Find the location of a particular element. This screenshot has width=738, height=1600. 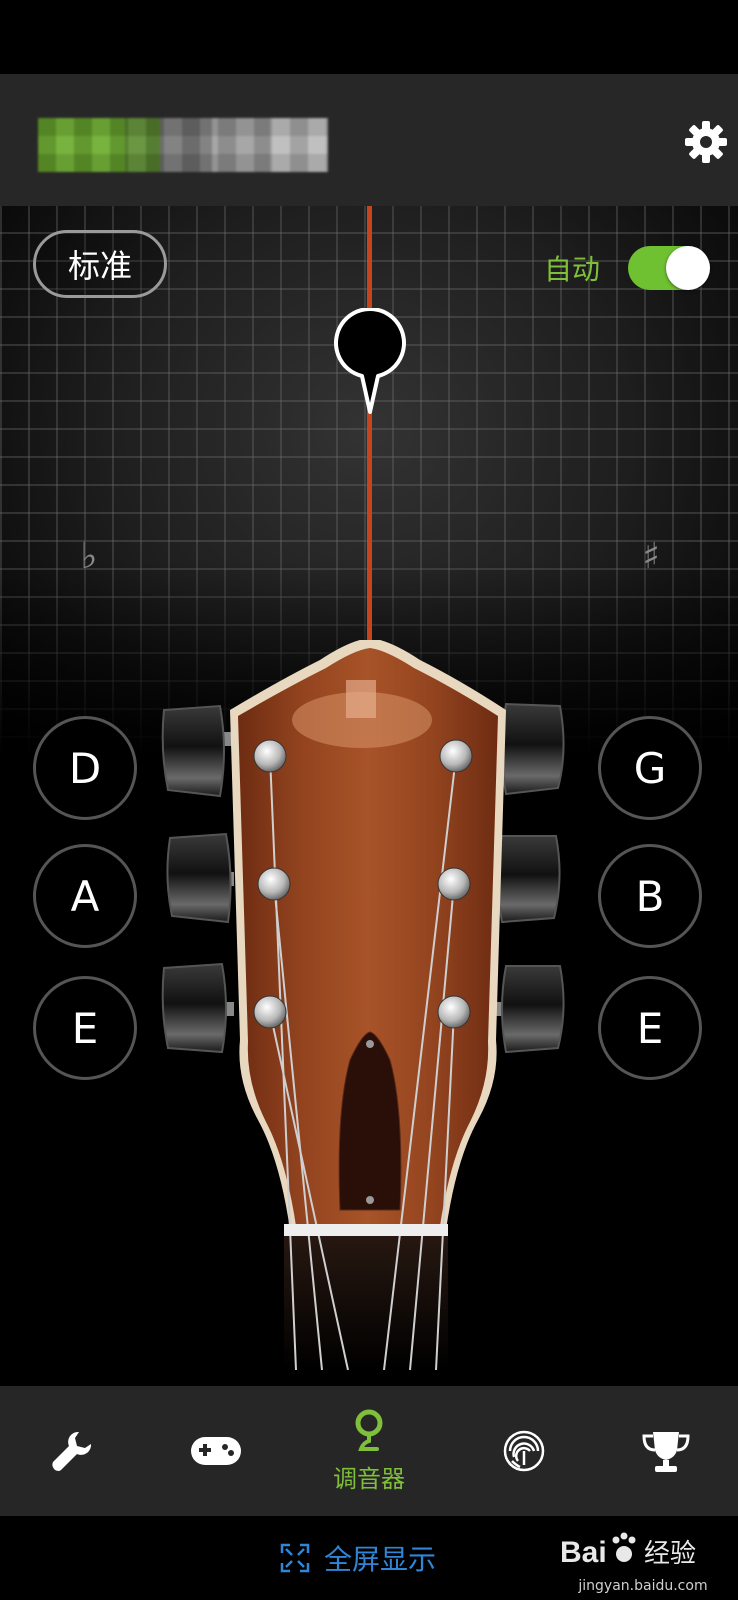

string-label: G is located at coordinates (650, 768).